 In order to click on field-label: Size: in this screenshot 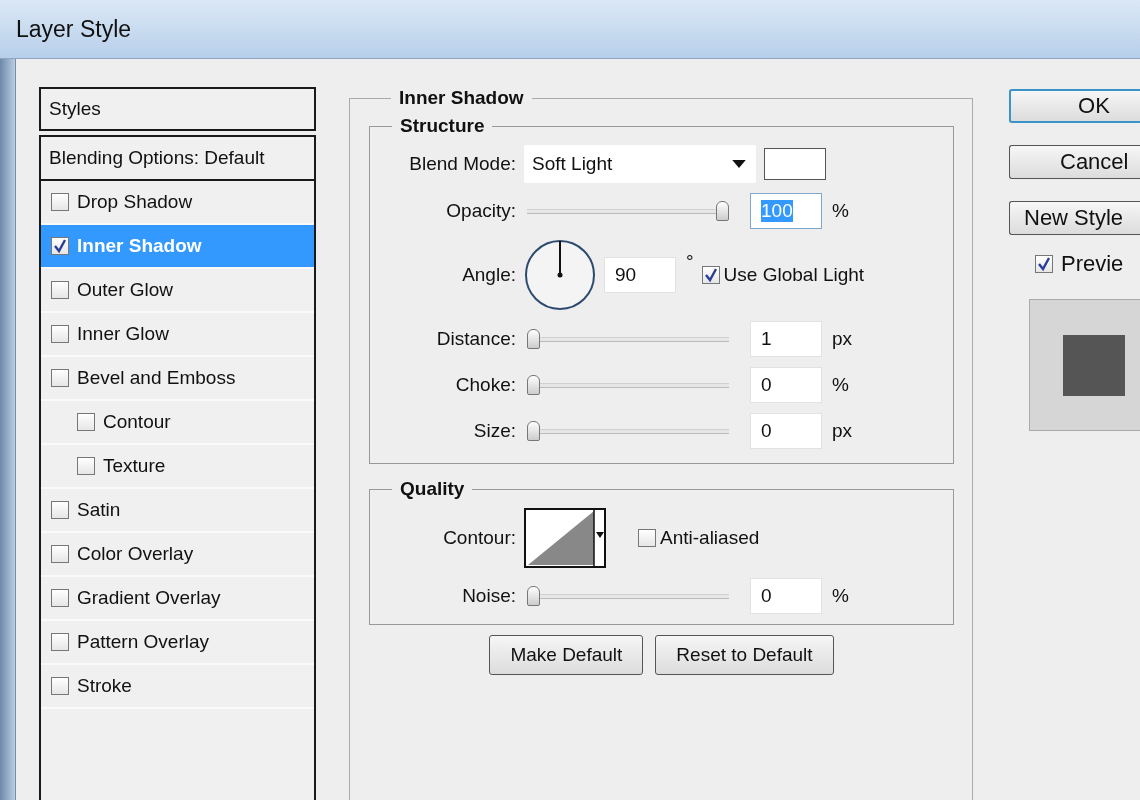, I will do `click(494, 431)`.